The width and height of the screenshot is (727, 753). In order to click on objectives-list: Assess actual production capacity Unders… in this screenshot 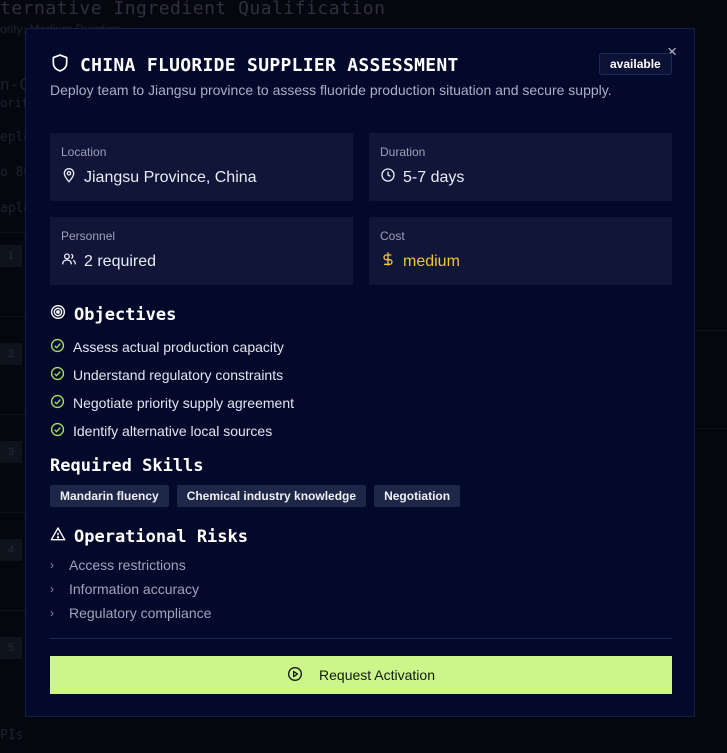, I will do `click(172, 389)`.